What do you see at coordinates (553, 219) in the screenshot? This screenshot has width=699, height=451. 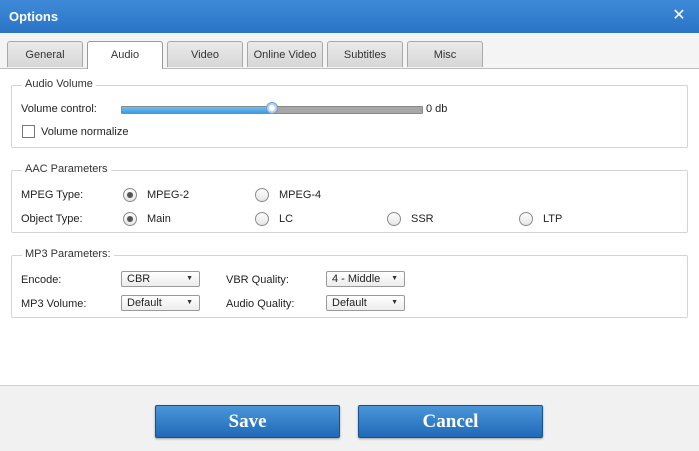 I see `object-ltp-label: LTP` at bounding box center [553, 219].